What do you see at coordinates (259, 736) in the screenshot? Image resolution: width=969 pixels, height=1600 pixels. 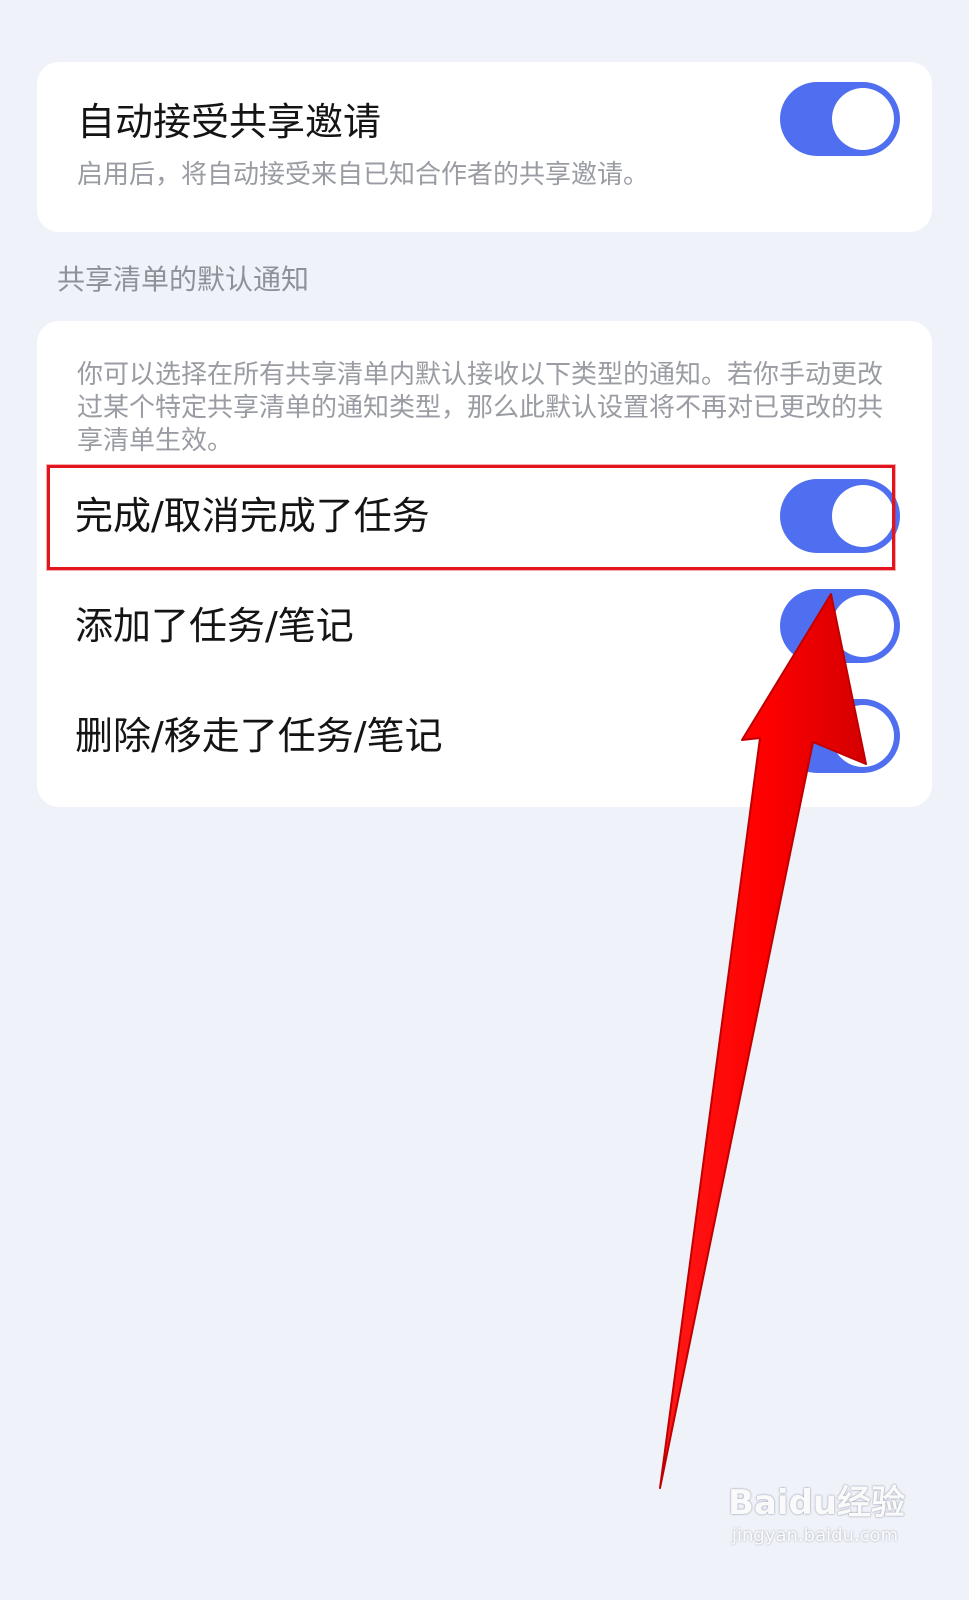 I see `notification-label: 删除/移走了任务/笔记` at bounding box center [259, 736].